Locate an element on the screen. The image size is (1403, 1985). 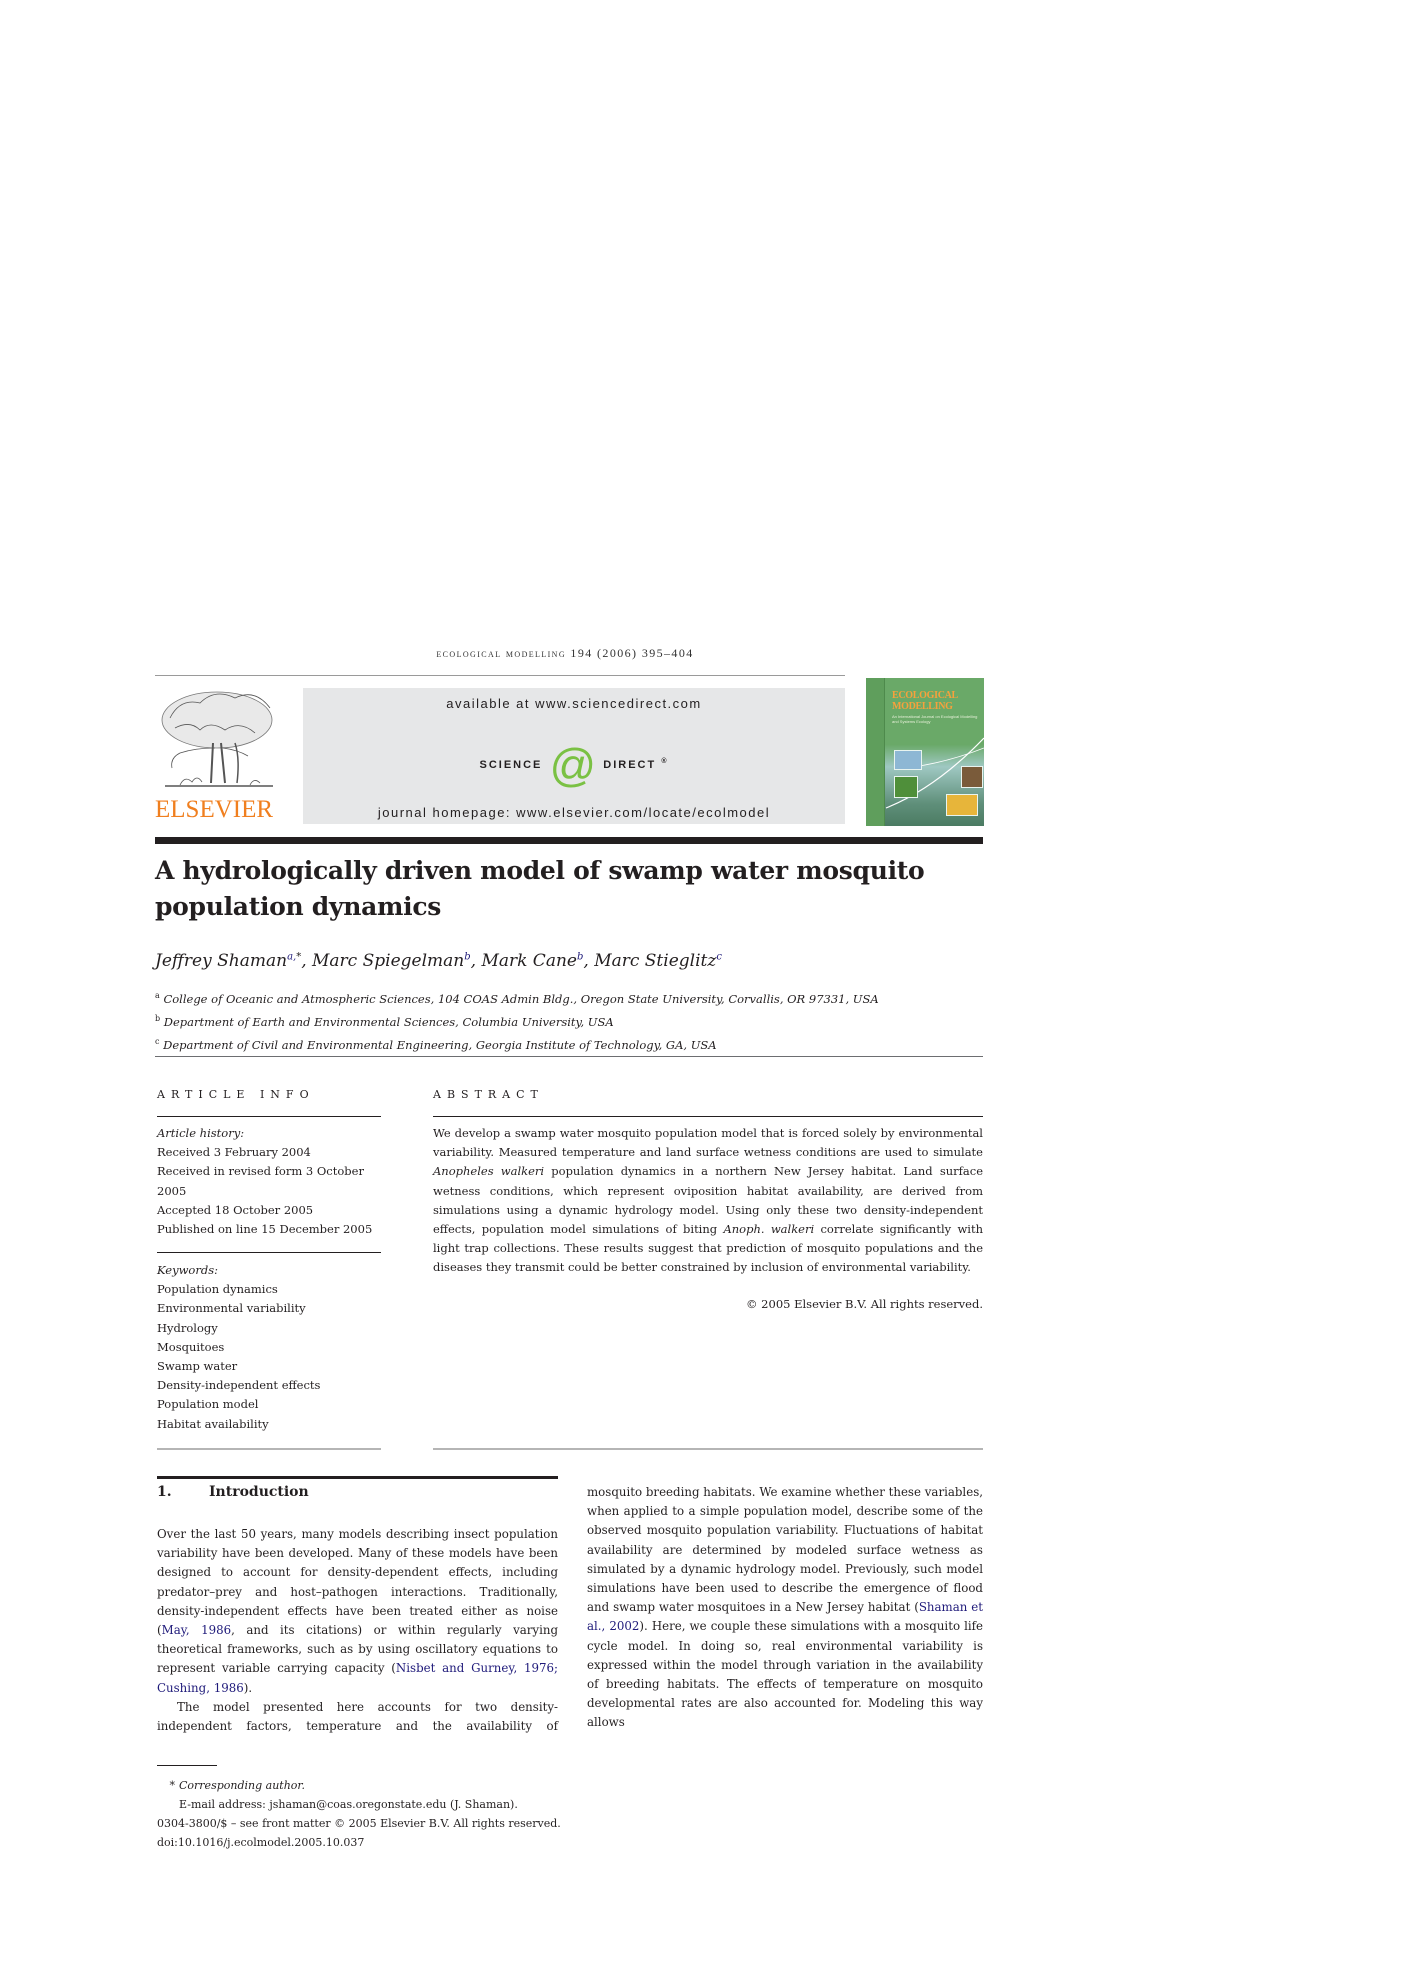
cover-photo-people is located at coordinates (972, 777).